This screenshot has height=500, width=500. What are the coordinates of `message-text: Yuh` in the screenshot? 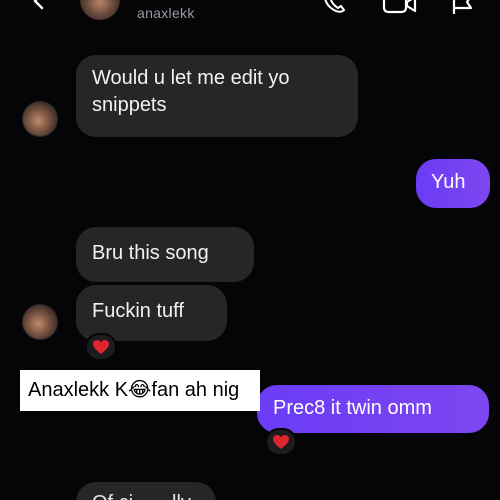 It's located at (448, 182).